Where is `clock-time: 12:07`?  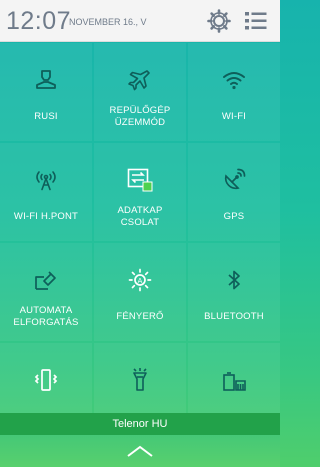
clock-time: 12:07 is located at coordinates (39, 21).